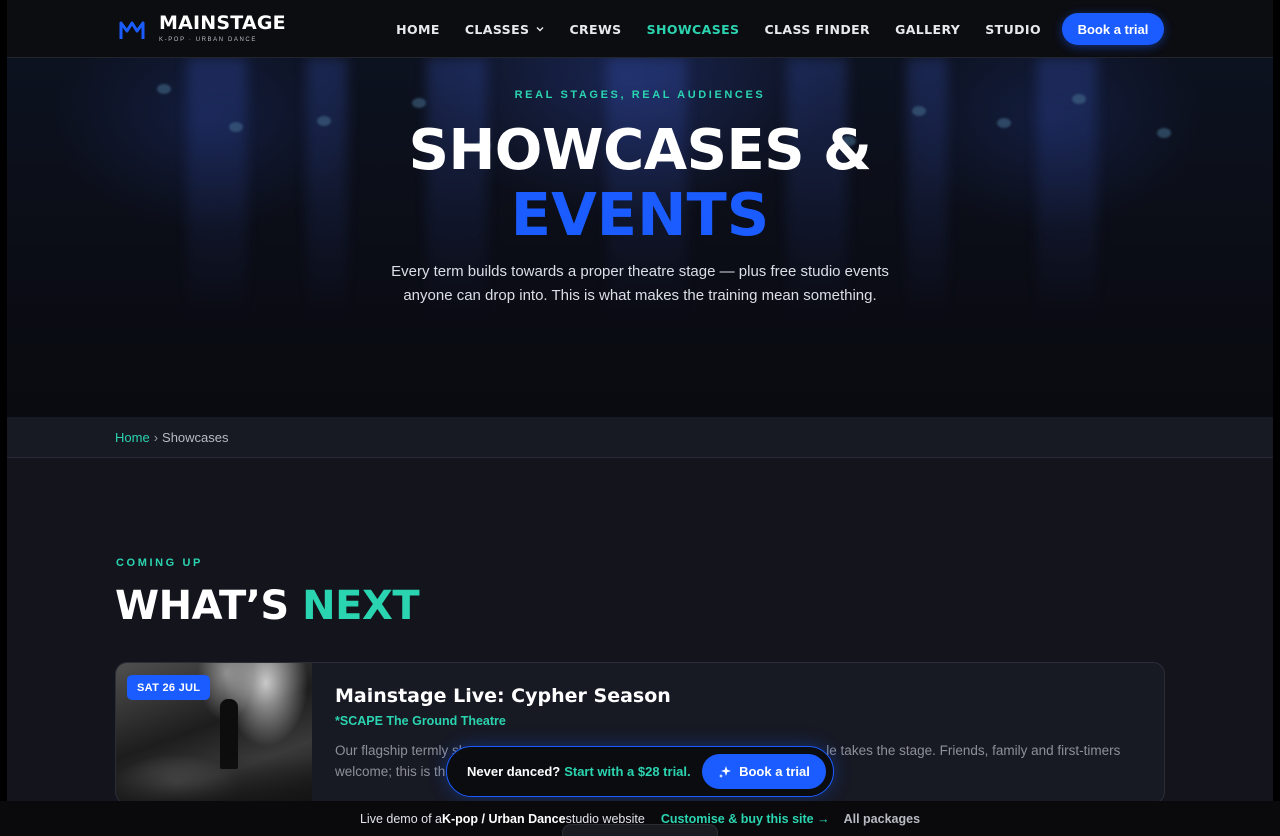  What do you see at coordinates (208, 40) in the screenshot?
I see `brand-tagline: K-POP · URBAN DANCE` at bounding box center [208, 40].